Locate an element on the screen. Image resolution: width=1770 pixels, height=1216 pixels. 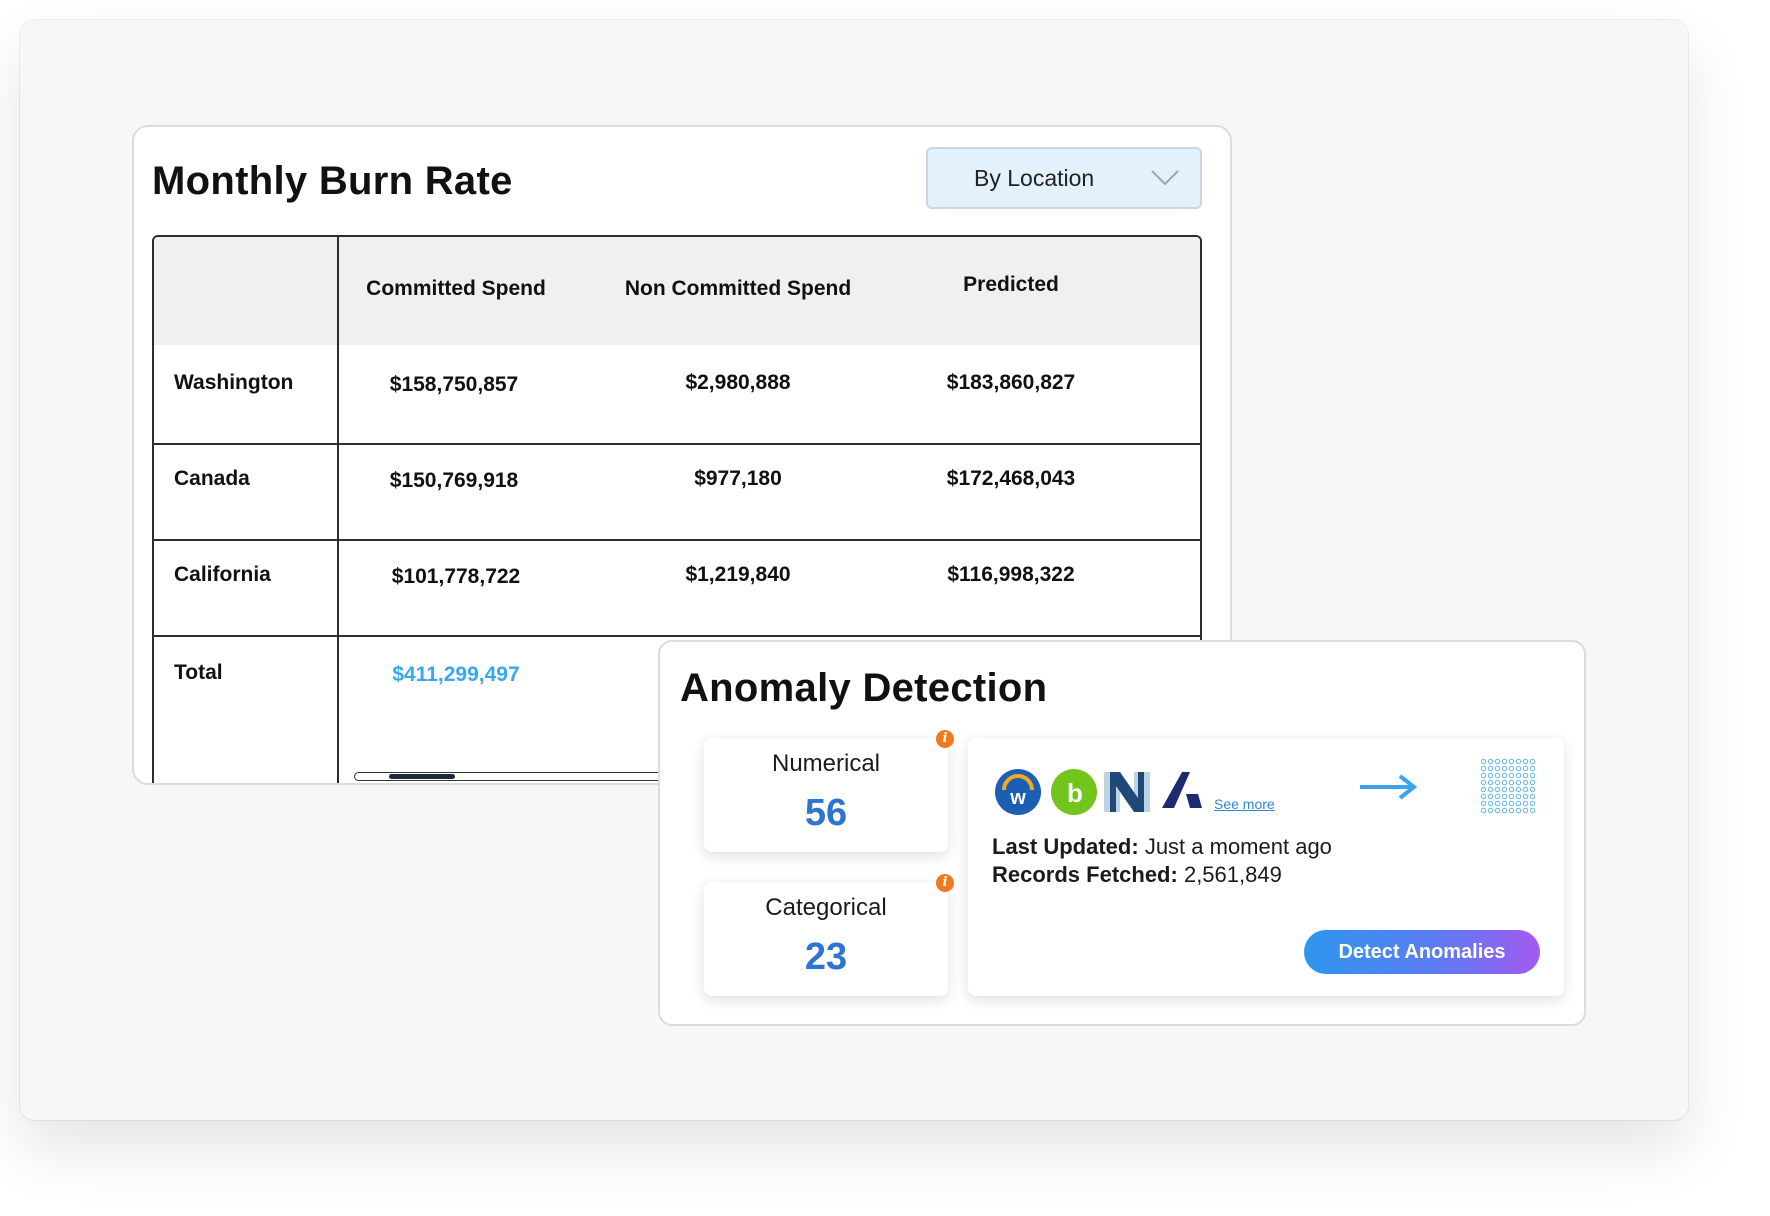
cell-non-committed: $2,980,888 is located at coordinates (738, 382).